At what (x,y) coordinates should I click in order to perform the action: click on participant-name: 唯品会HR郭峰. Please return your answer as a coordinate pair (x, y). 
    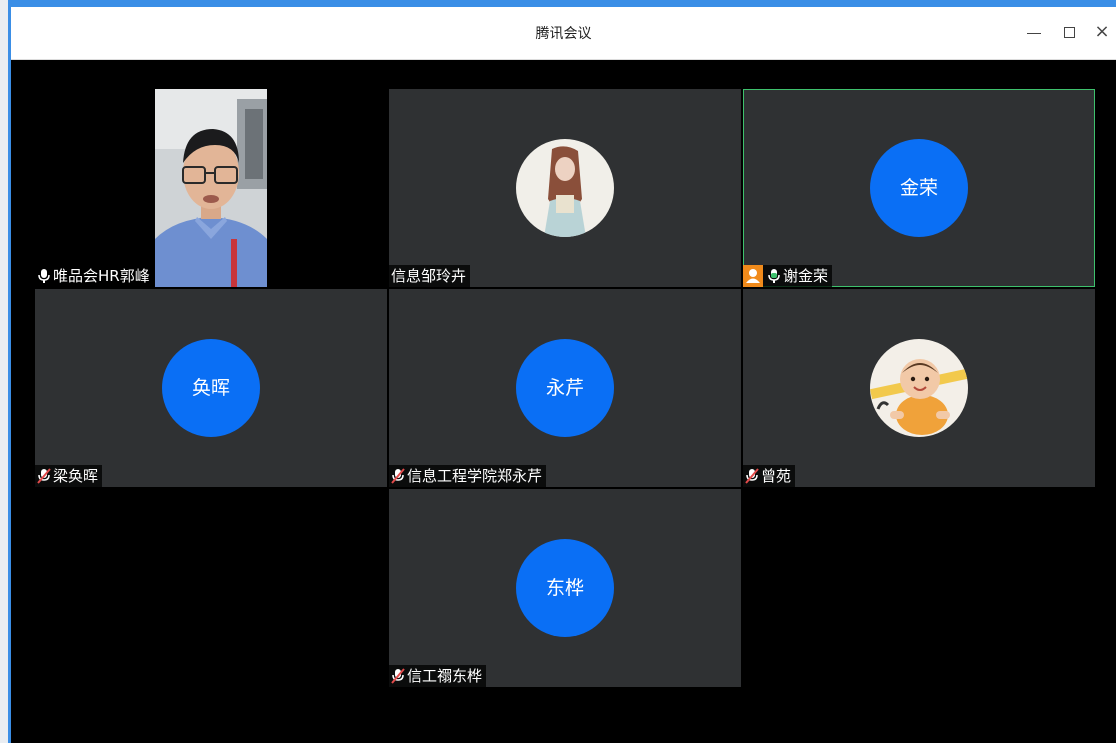
    Looking at the image, I should click on (101, 276).